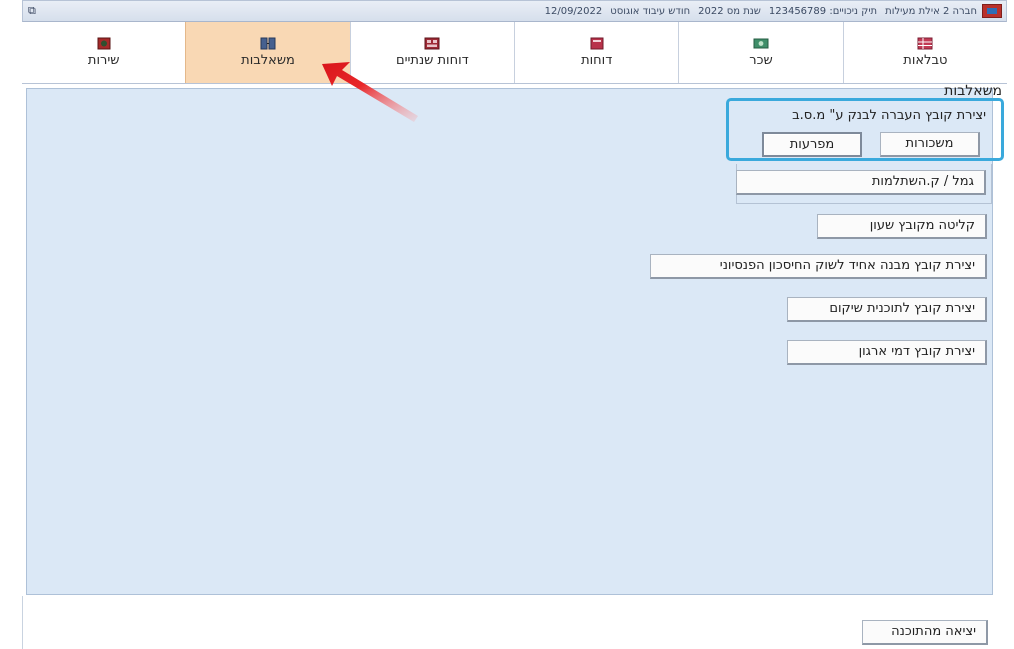 Image resolution: width=1014 pixels, height=649 pixels. I want to click on tab-interfaces-label: משאלבות, so click(268, 60).